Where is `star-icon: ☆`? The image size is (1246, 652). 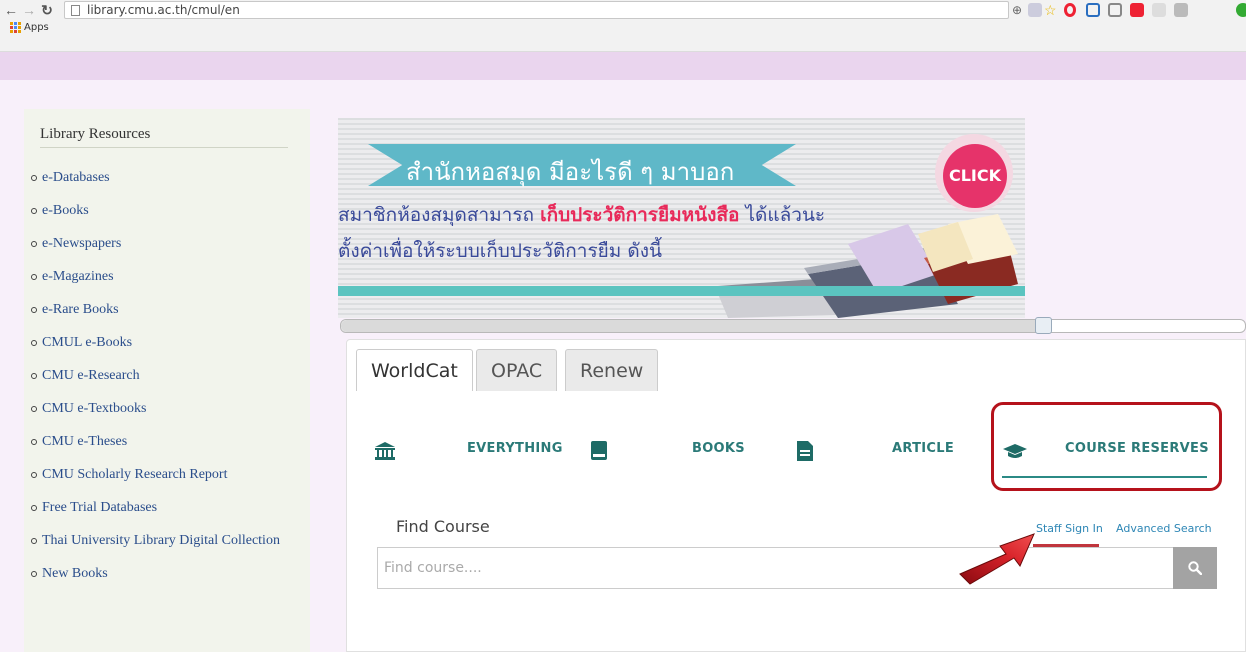 star-icon: ☆ is located at coordinates (1051, 10).